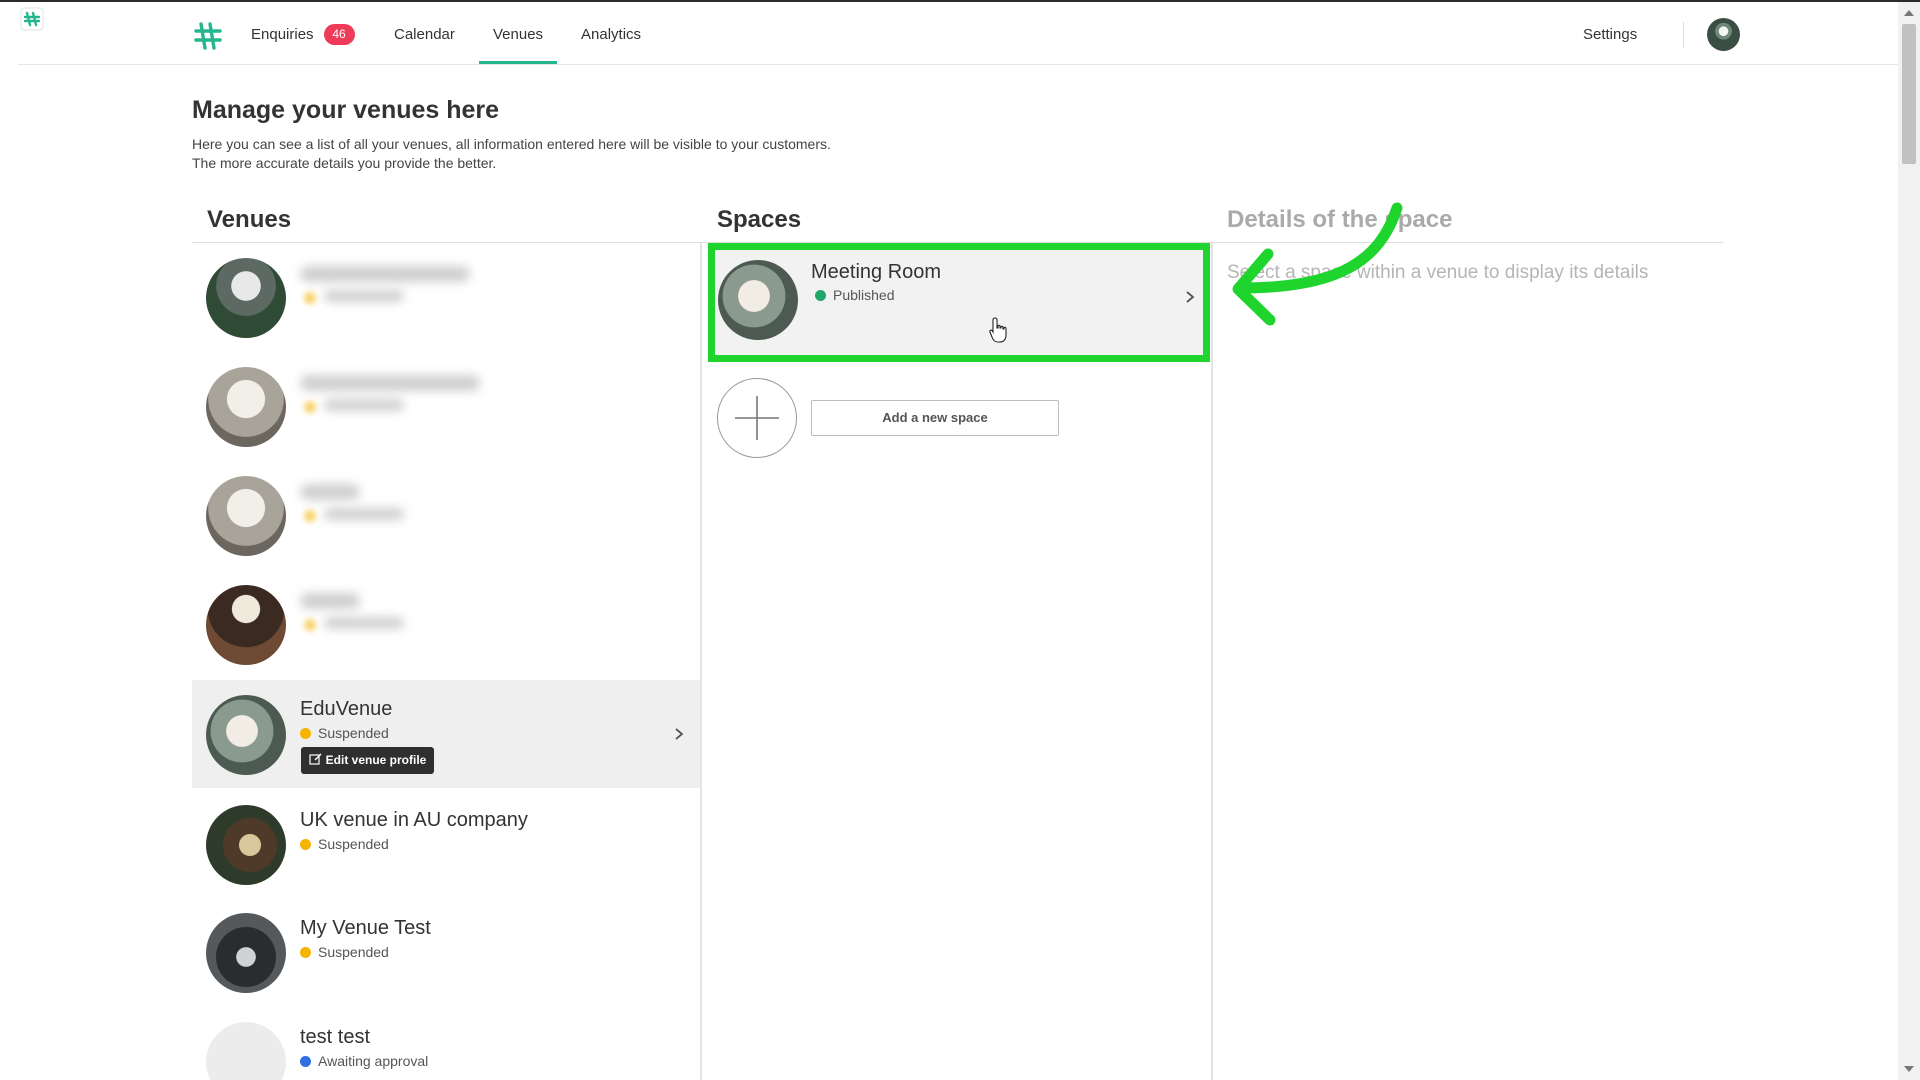 The width and height of the screenshot is (1920, 1080). I want to click on nav-venues-label: Venues, so click(518, 34).